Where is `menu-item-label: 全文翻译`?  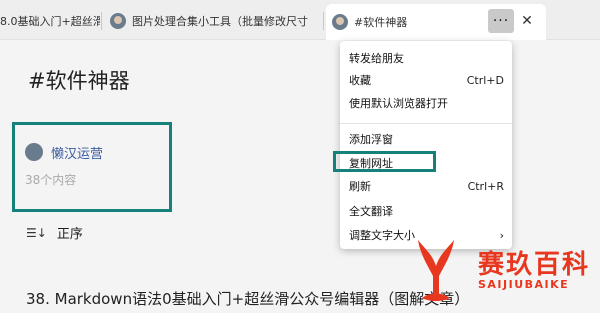
menu-item-label: 全文翻译 is located at coordinates (371, 211).